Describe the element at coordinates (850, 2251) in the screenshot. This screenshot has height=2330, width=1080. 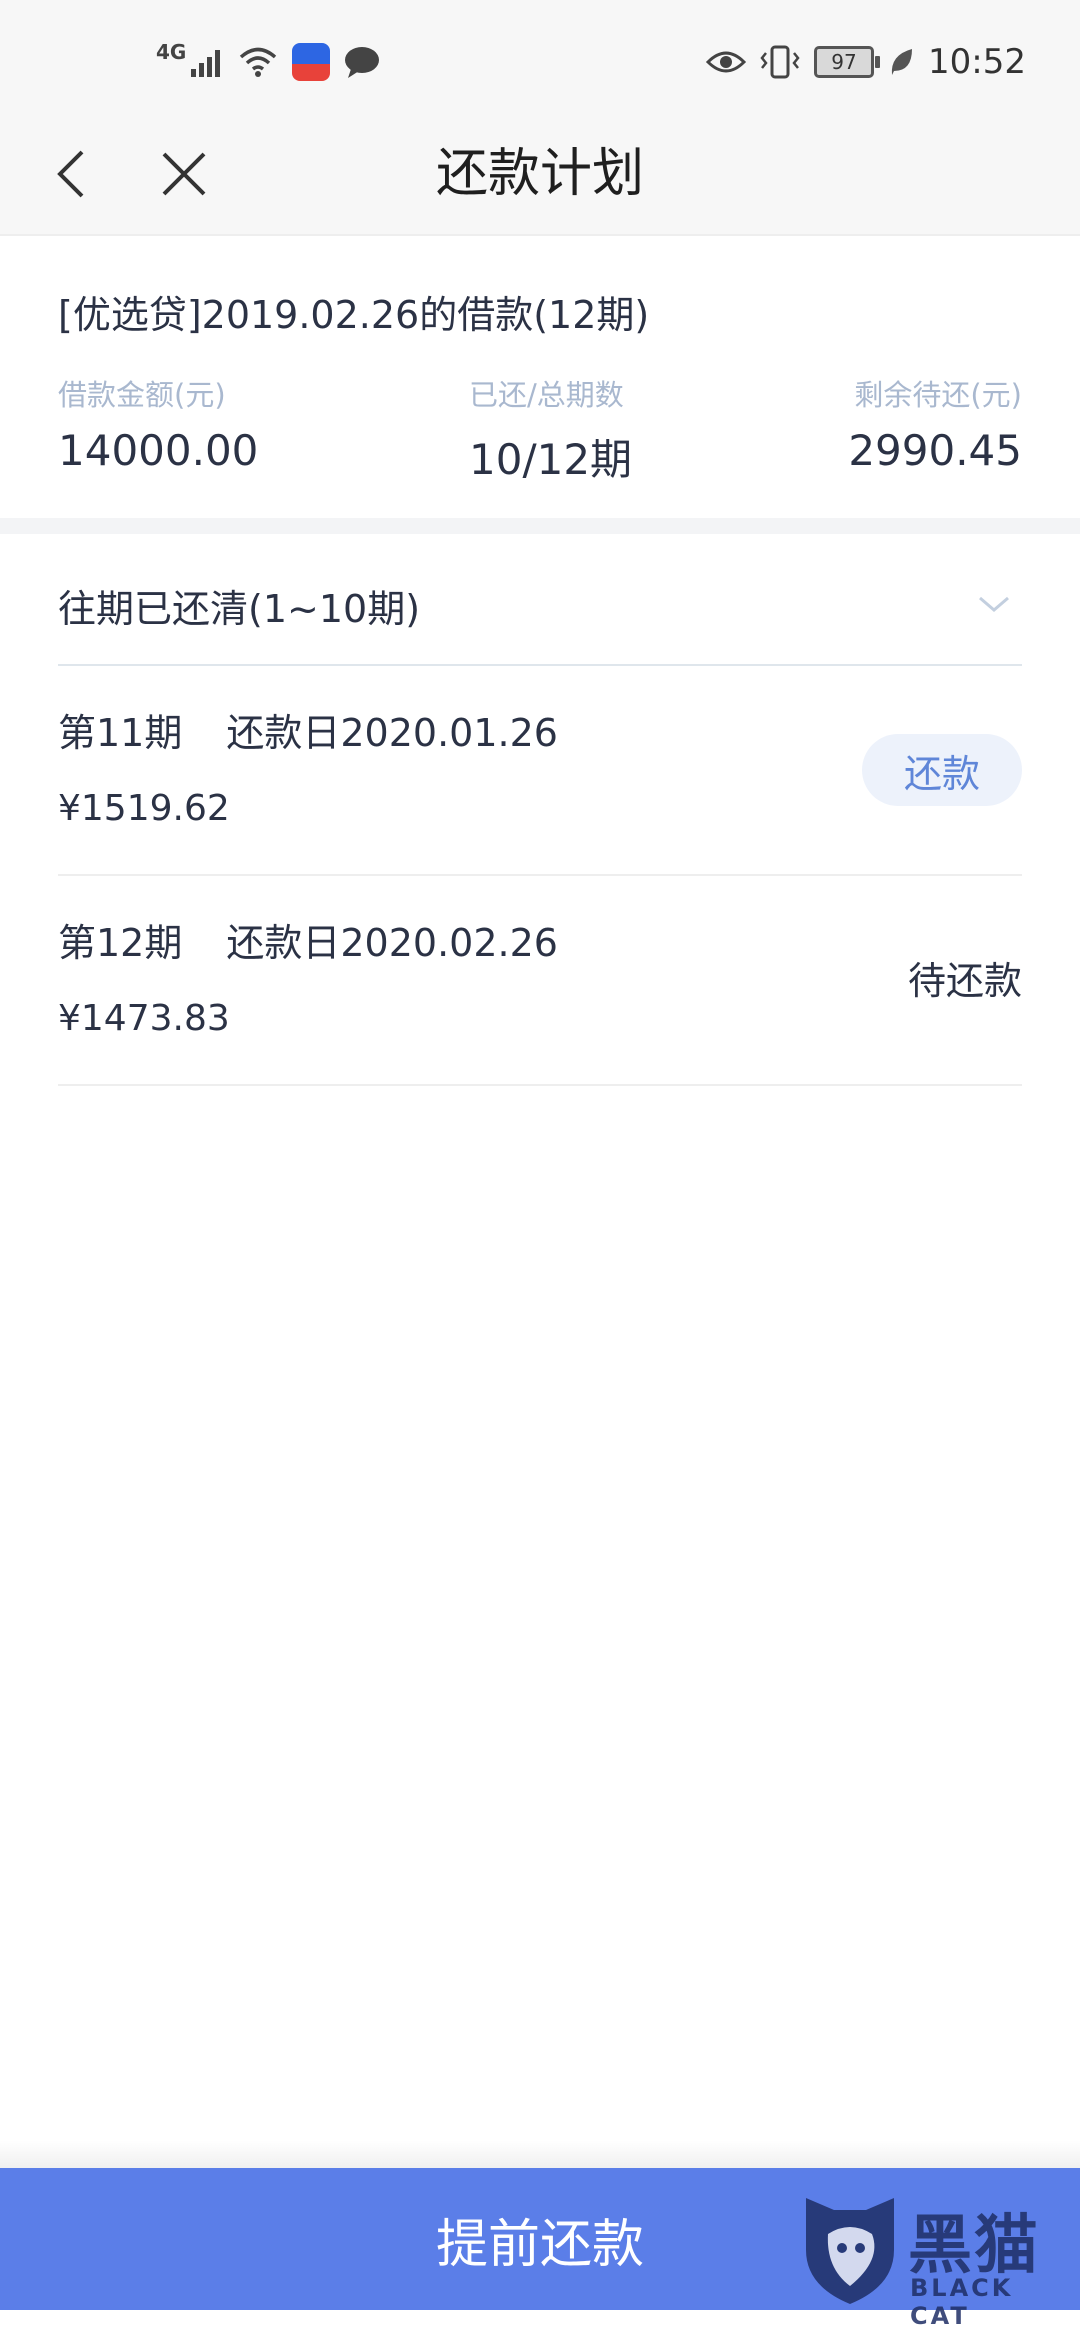
I see `cat-shield-icon` at that location.